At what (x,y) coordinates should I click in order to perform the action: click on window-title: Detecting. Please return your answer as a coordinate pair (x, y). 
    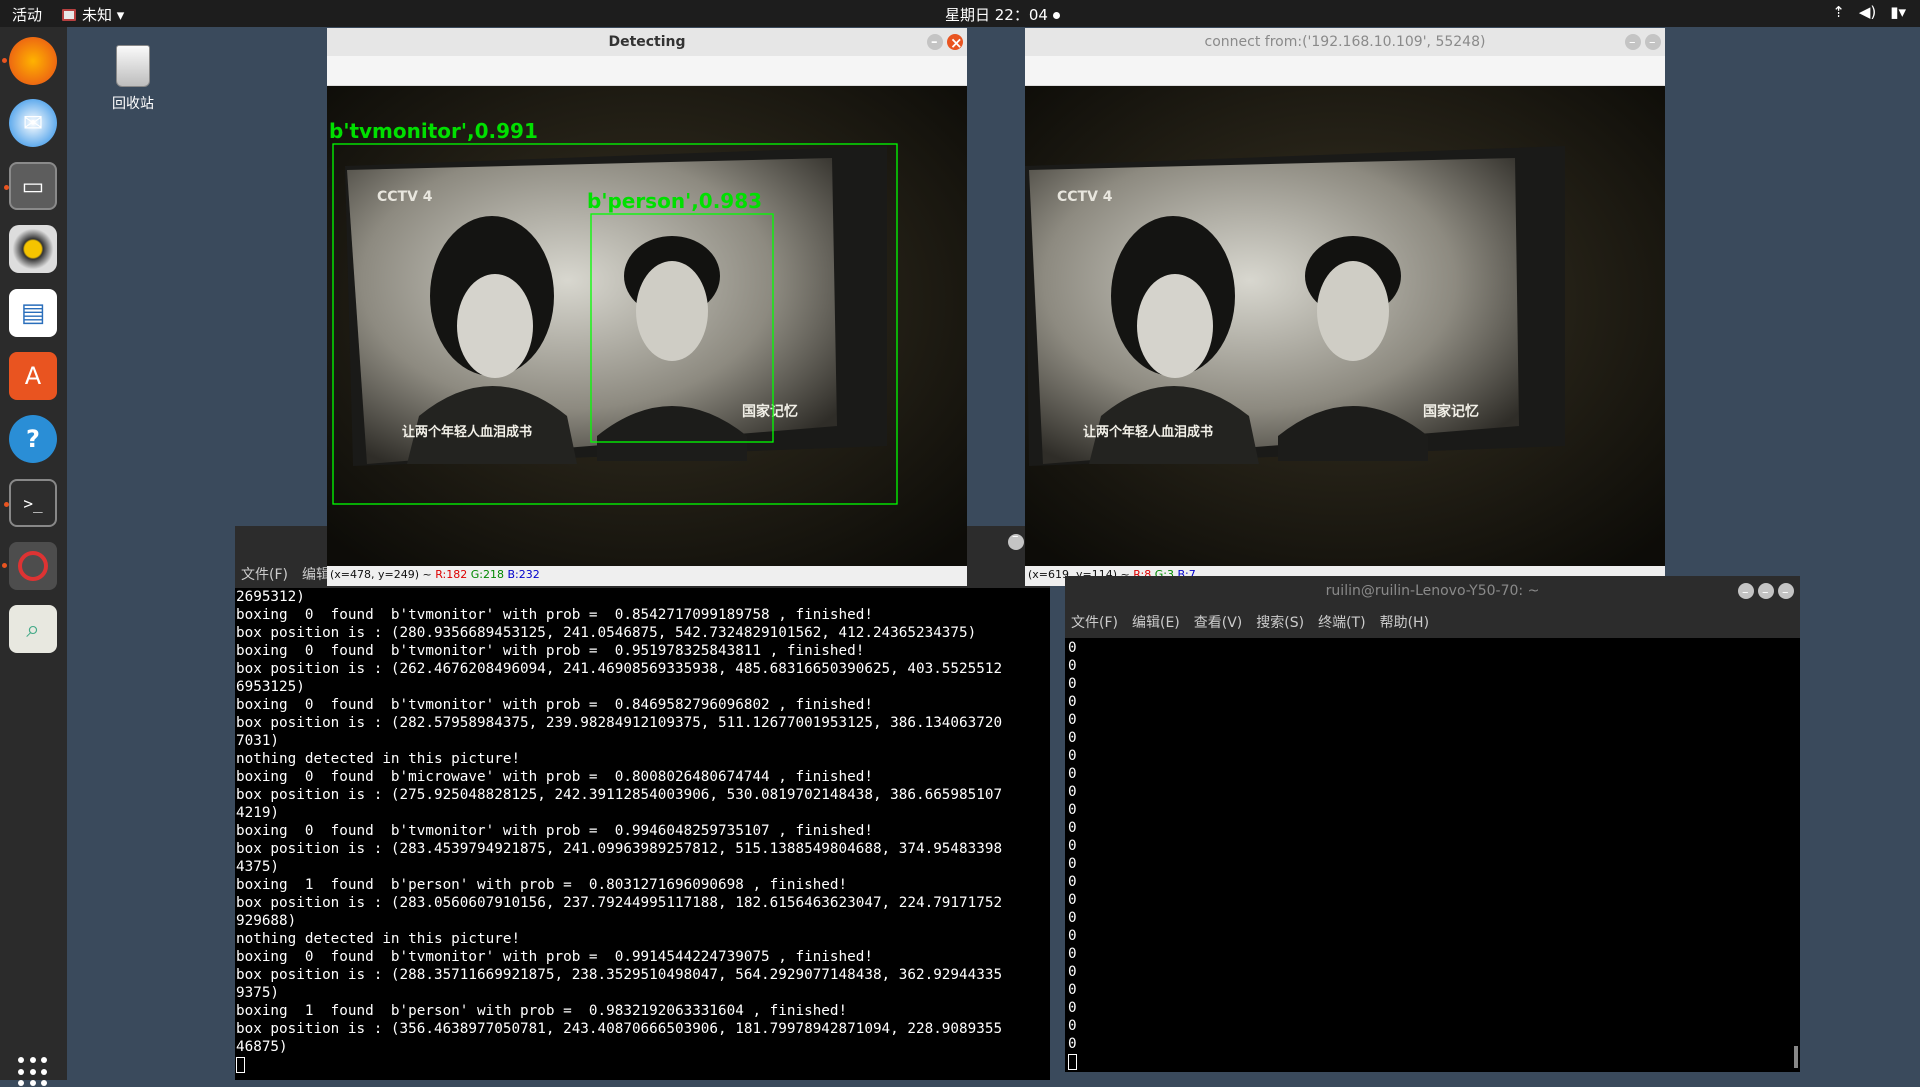
    Looking at the image, I should click on (647, 42).